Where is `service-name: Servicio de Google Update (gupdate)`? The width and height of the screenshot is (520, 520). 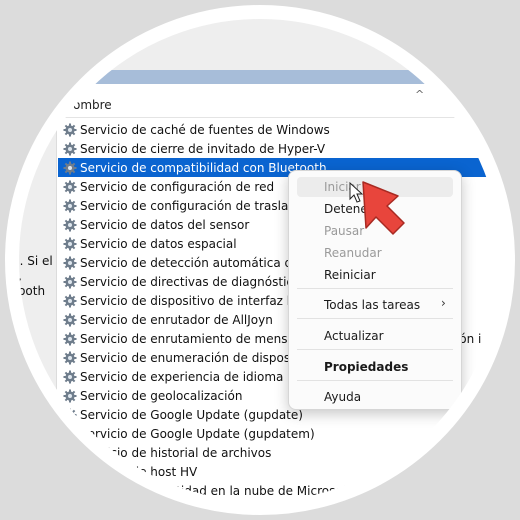 service-name: Servicio de Google Update (gupdate) is located at coordinates (191, 414).